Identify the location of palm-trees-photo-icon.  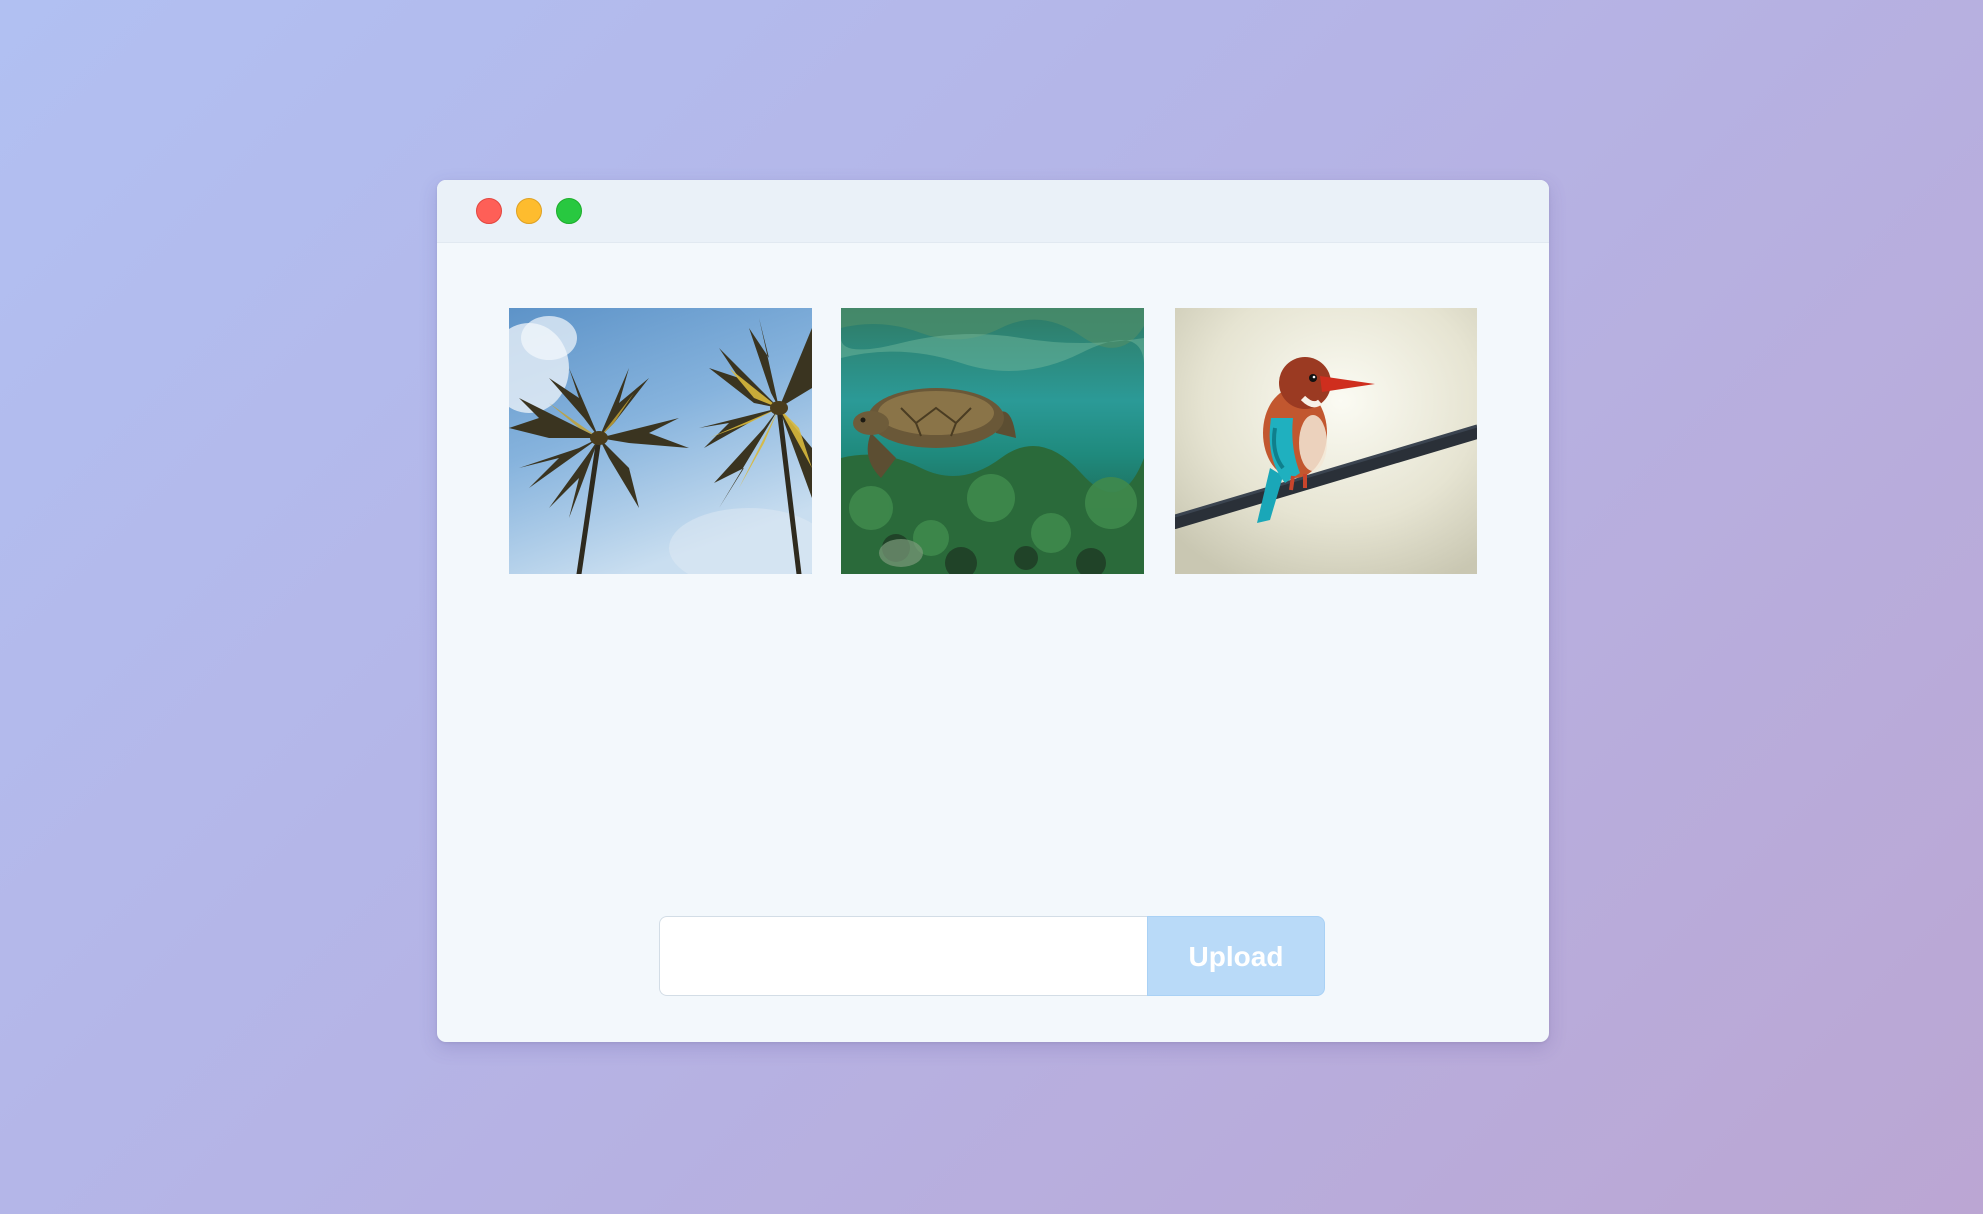
(660, 441).